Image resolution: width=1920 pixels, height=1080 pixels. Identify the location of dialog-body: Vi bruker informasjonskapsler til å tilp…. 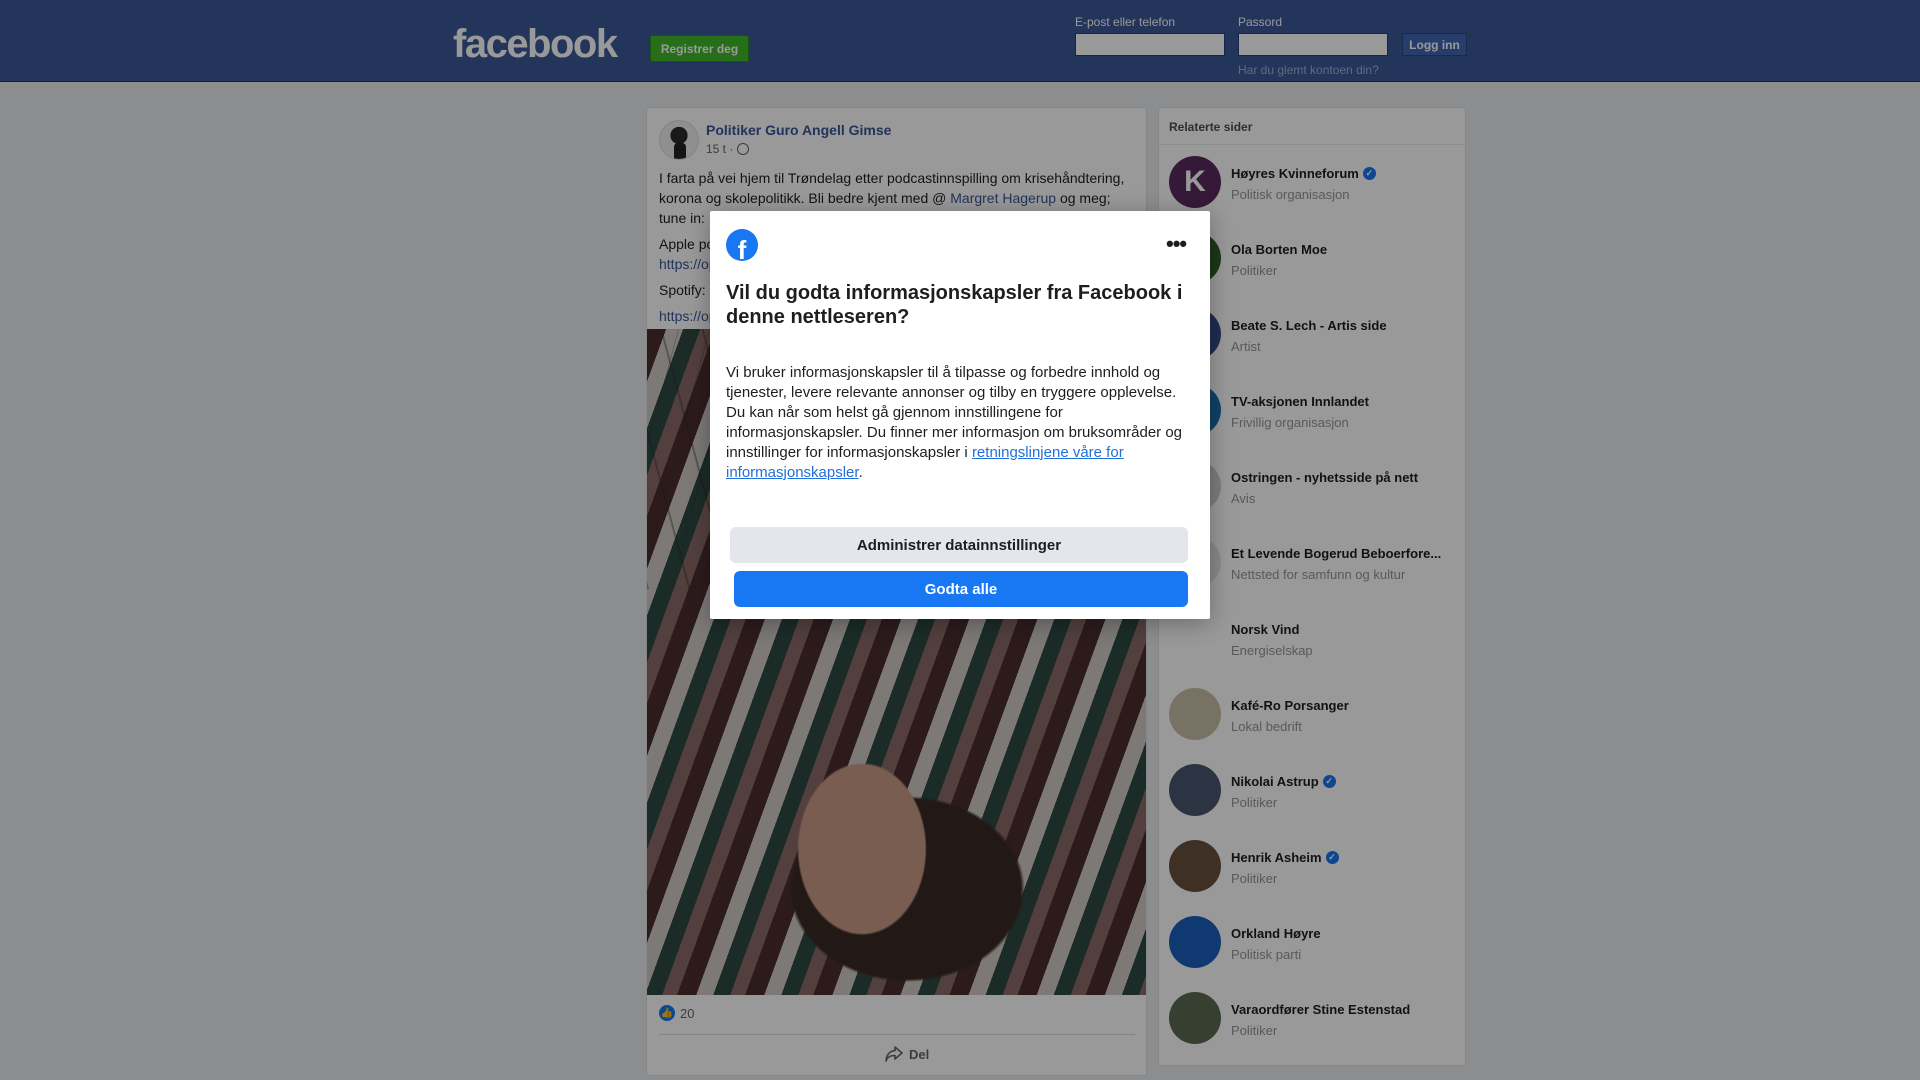
(961, 423).